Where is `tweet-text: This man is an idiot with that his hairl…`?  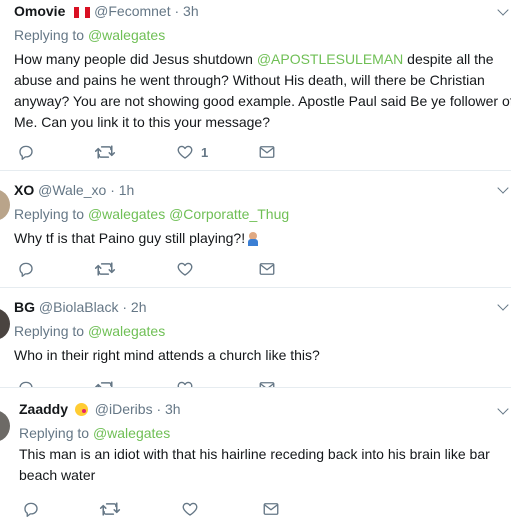
tweet-text: This man is an idiot with that his hairl… is located at coordinates (259, 465).